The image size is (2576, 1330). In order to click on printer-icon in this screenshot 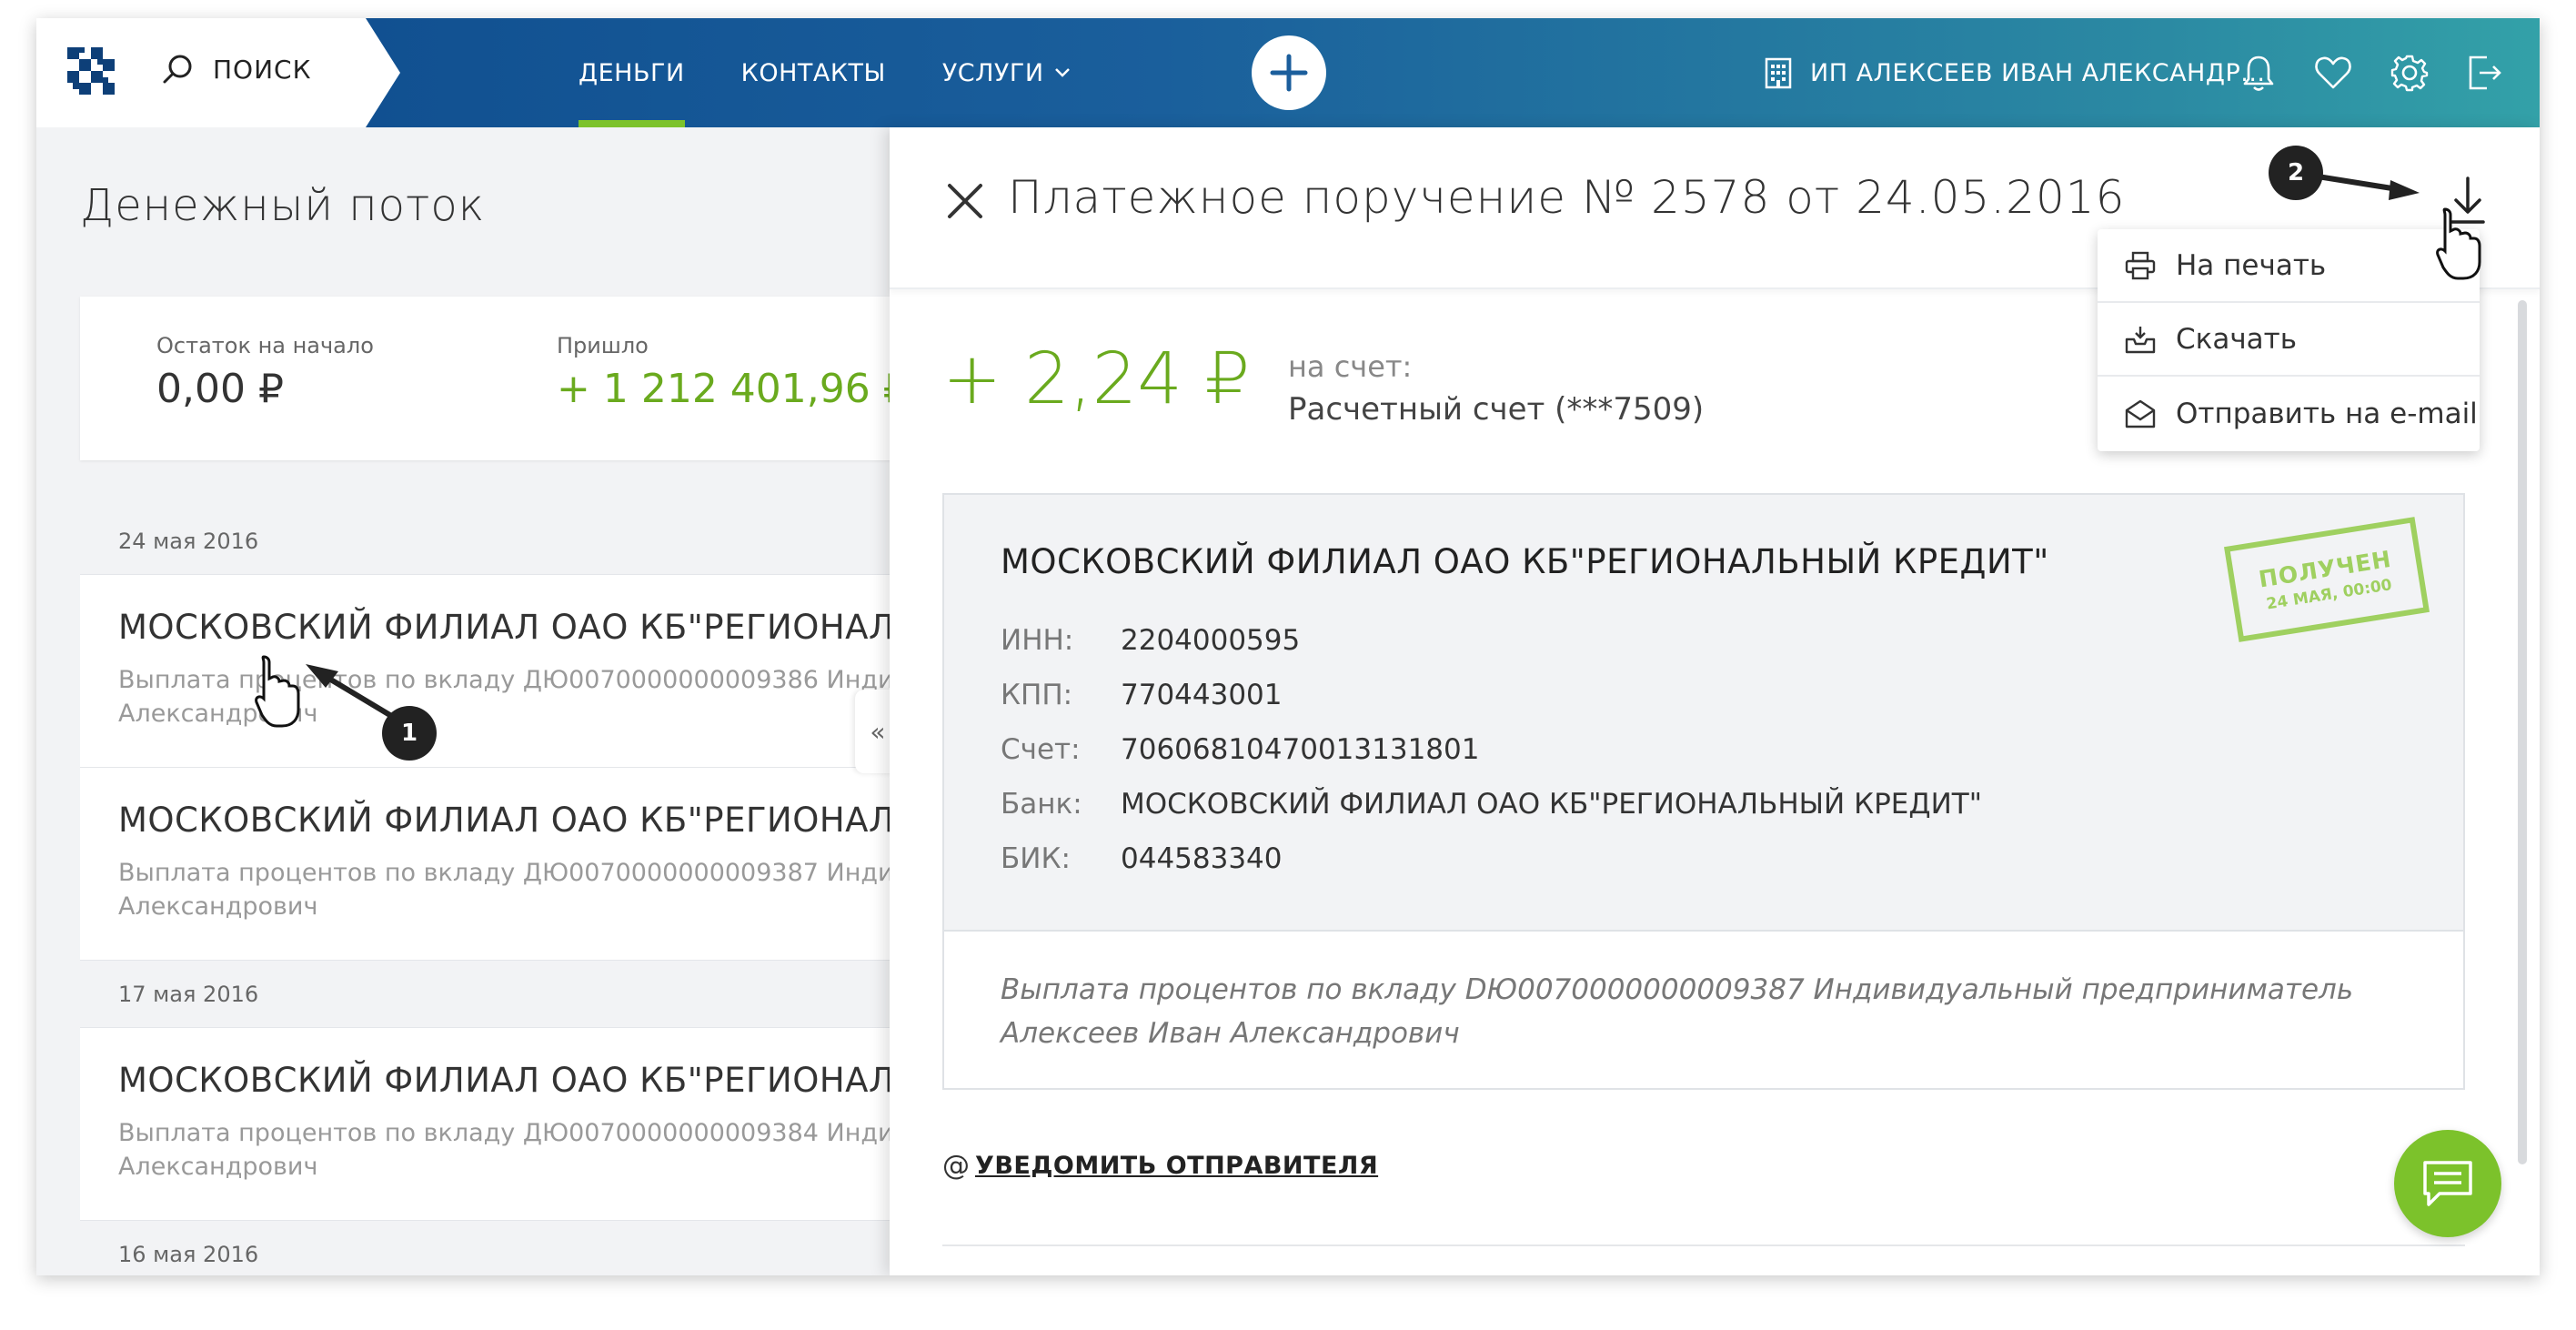, I will do `click(2140, 265)`.